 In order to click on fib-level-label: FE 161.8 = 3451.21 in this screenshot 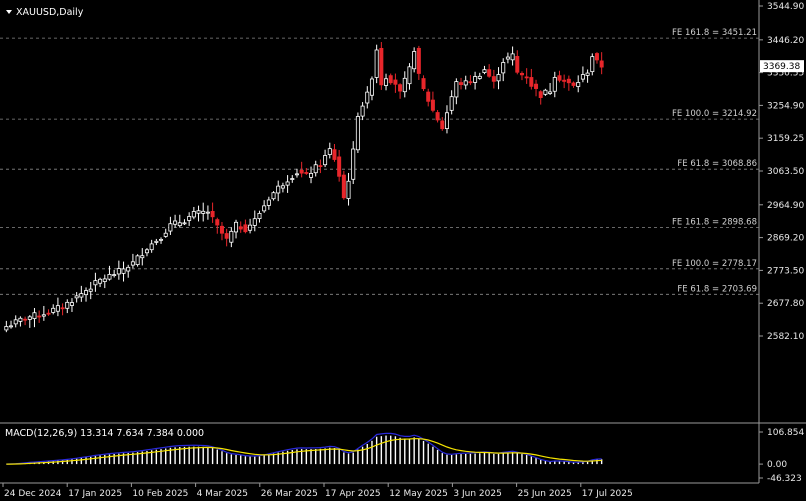, I will do `click(714, 33)`.